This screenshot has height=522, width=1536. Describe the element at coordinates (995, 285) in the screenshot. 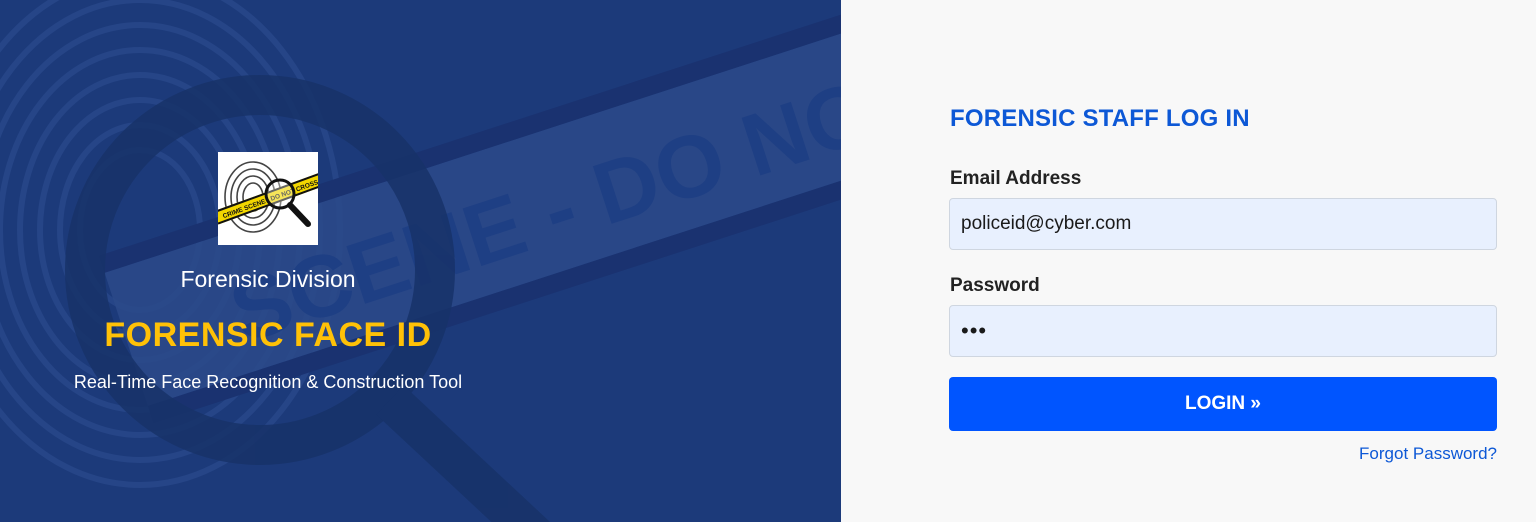

I see `password-label: Password` at that location.